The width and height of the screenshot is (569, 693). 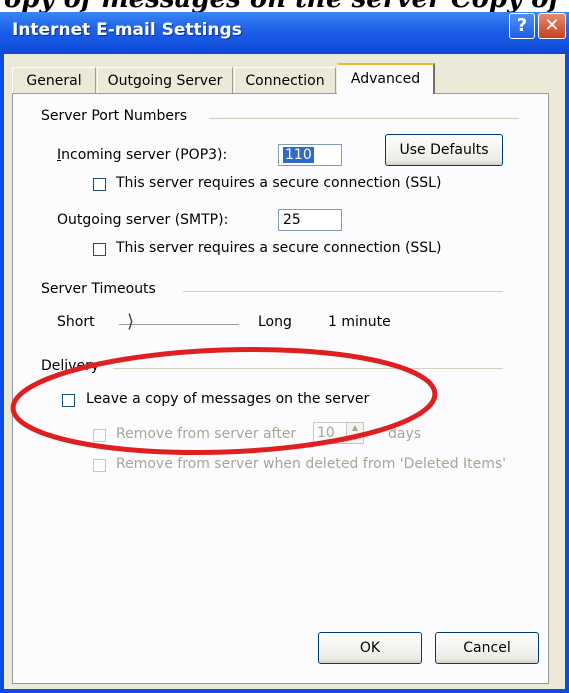 What do you see at coordinates (70, 366) in the screenshot?
I see `delivery-group-title: Delivery` at bounding box center [70, 366].